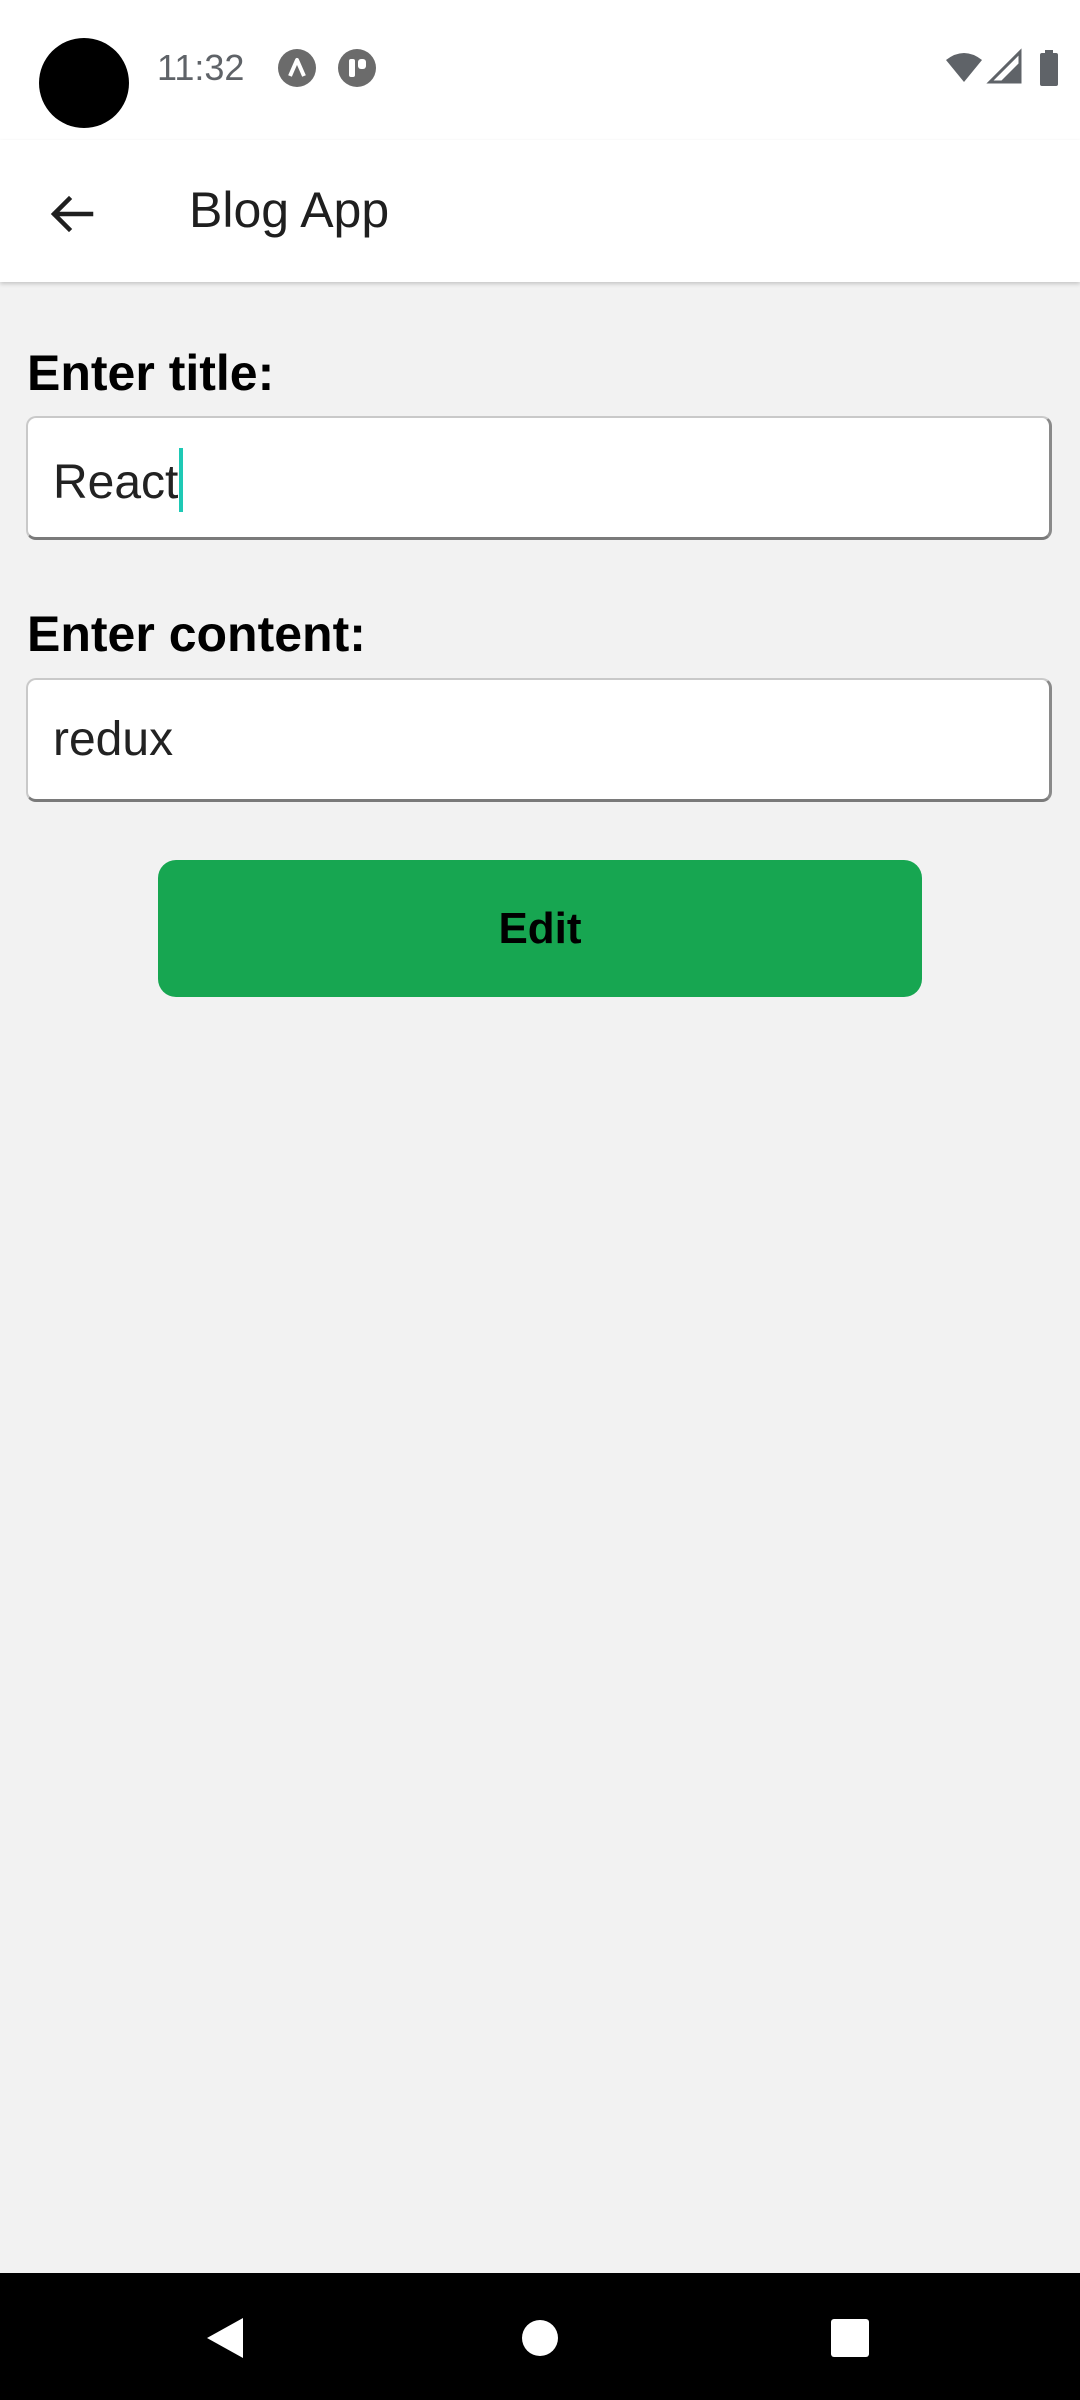  I want to click on title-input-value: React, so click(118, 480).